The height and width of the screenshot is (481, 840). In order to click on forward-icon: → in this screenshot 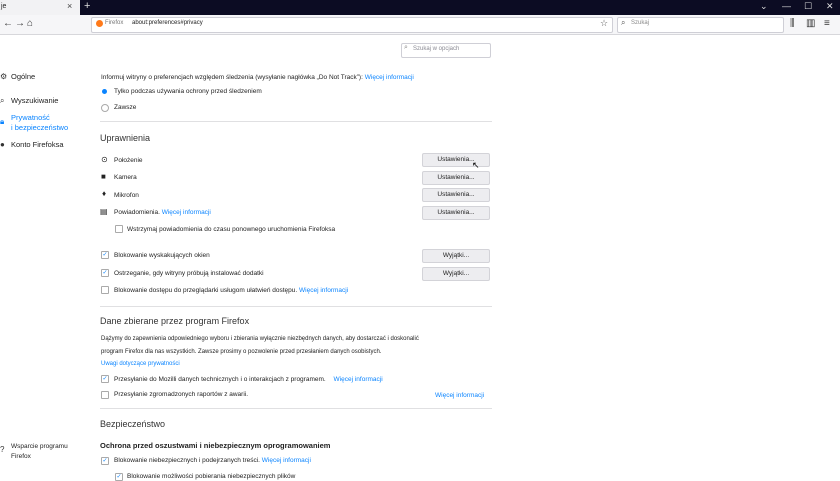, I will do `click(20, 23)`.